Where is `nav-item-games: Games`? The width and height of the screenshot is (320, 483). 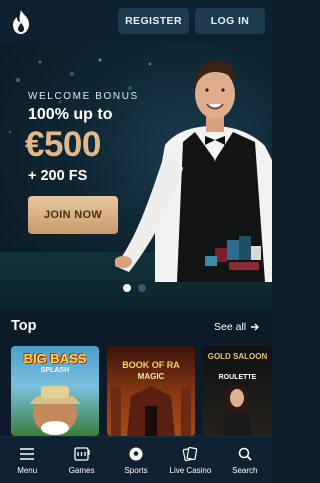
nav-item-games: Games is located at coordinates (81, 460).